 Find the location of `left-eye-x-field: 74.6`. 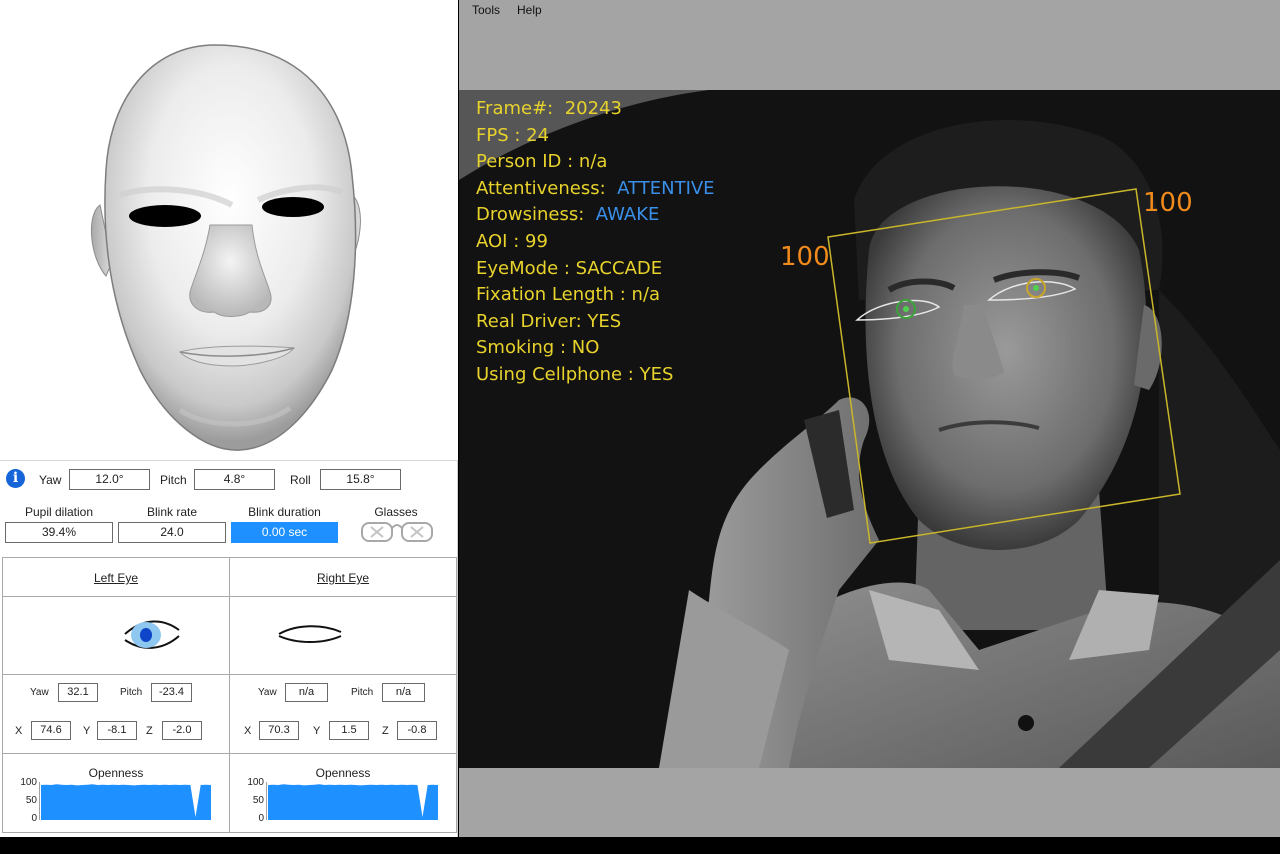

left-eye-x-field: 74.6 is located at coordinates (51, 730).